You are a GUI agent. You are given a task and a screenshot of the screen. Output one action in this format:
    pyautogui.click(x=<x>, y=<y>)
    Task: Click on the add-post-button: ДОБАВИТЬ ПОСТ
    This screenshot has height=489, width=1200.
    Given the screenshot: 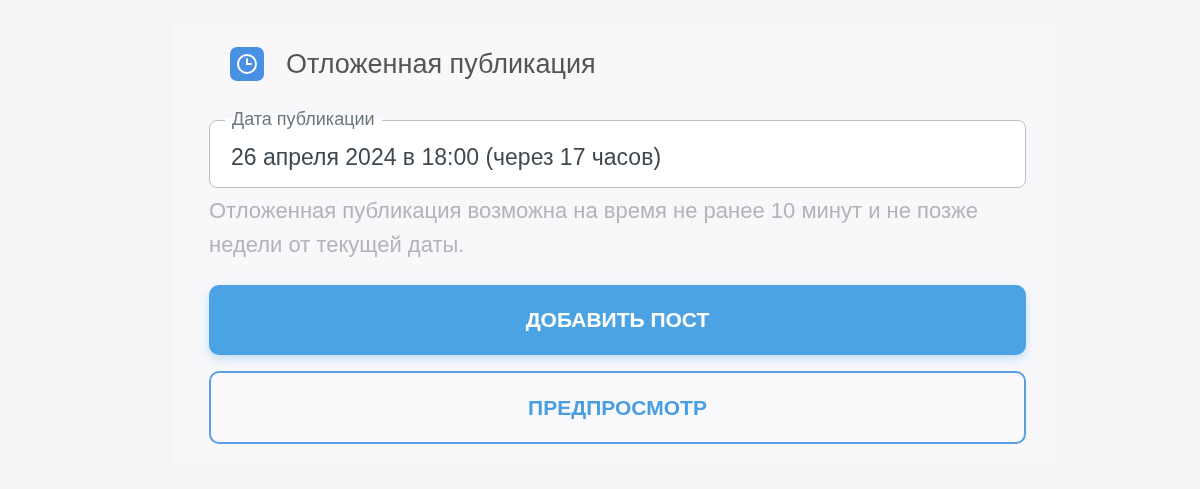 What is the action you would take?
    pyautogui.click(x=617, y=320)
    